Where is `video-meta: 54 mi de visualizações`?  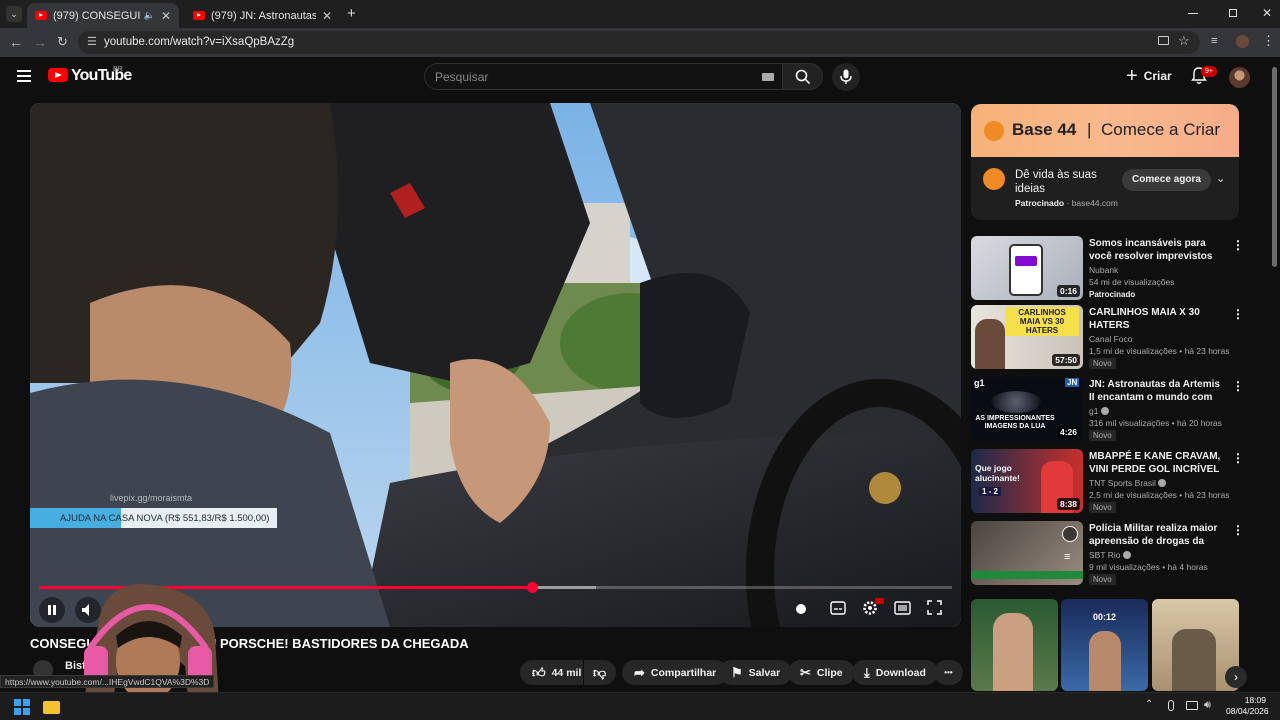 video-meta: 54 mi de visualizações is located at coordinates (1132, 282).